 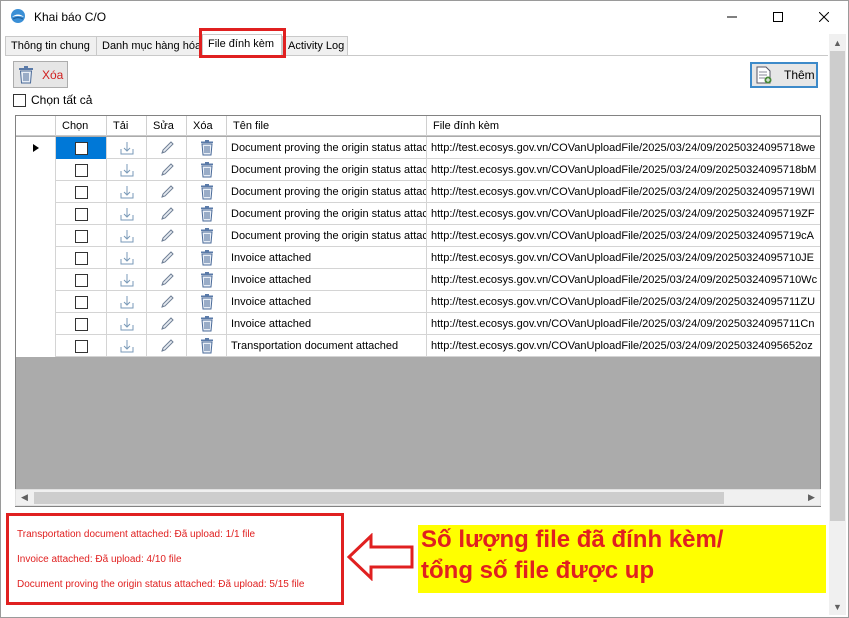 What do you see at coordinates (837, 606) in the screenshot?
I see `scroll-down-icon: ▼` at bounding box center [837, 606].